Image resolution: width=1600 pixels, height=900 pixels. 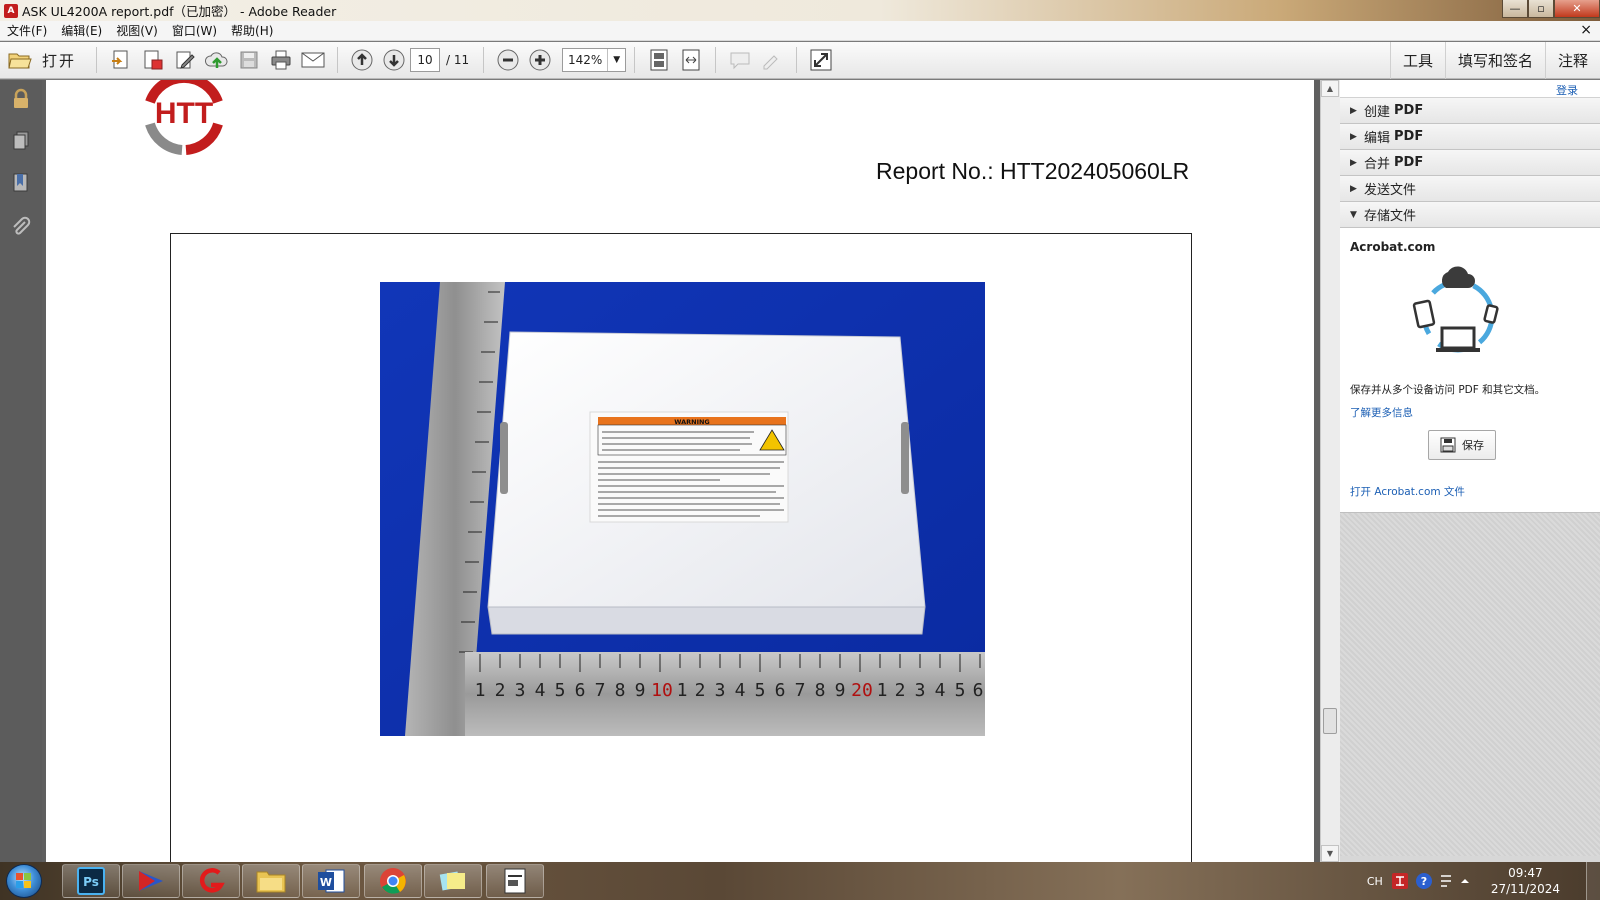 I want to click on highlighter-icon, so click(x=770, y=62).